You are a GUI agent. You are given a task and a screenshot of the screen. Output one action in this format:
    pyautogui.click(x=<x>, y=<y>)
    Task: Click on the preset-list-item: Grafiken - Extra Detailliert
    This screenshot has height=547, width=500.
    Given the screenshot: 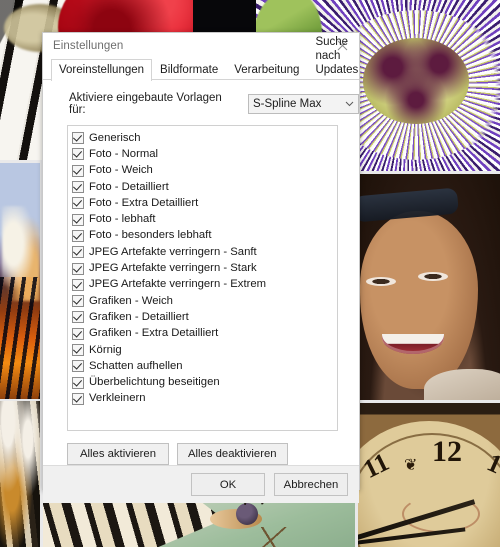 What is the action you would take?
    pyautogui.click(x=204, y=334)
    